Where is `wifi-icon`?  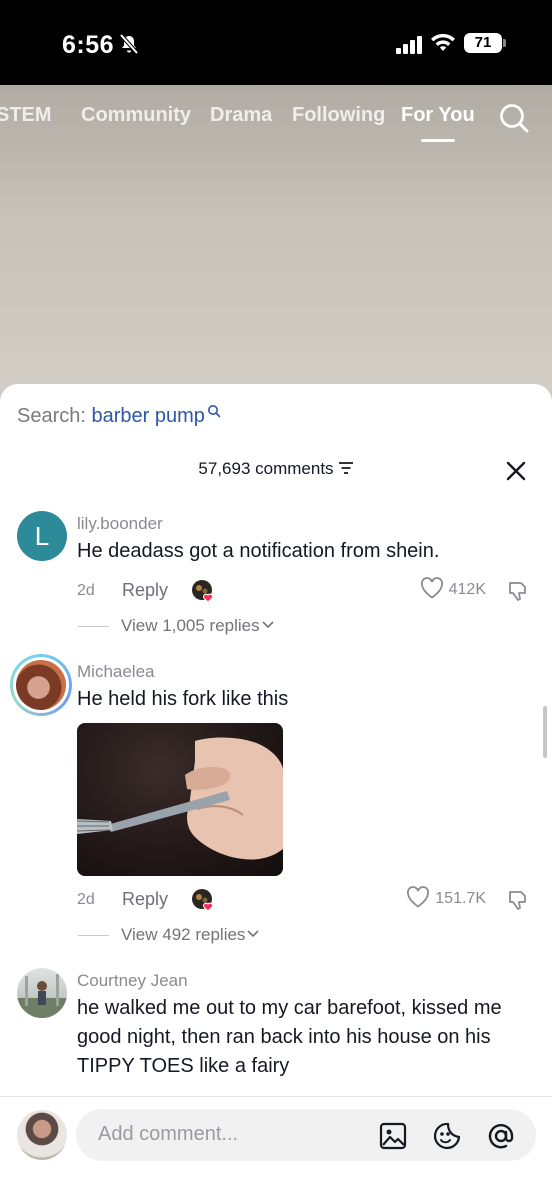
wifi-icon is located at coordinates (443, 42).